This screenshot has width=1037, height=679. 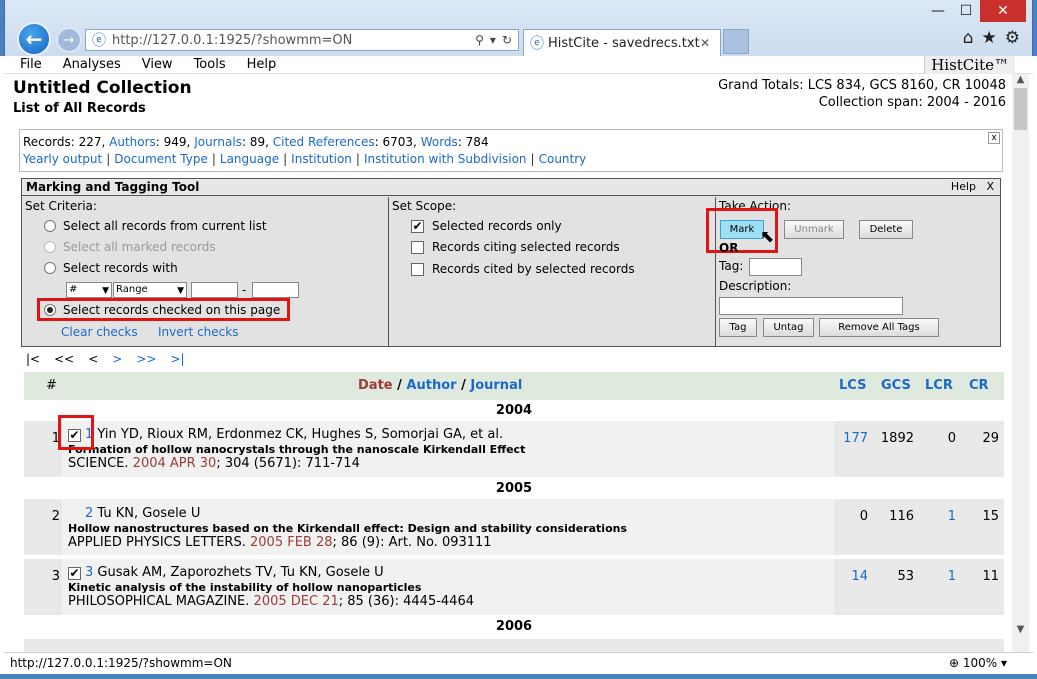 I want to click on field-select: #, so click(x=89, y=290).